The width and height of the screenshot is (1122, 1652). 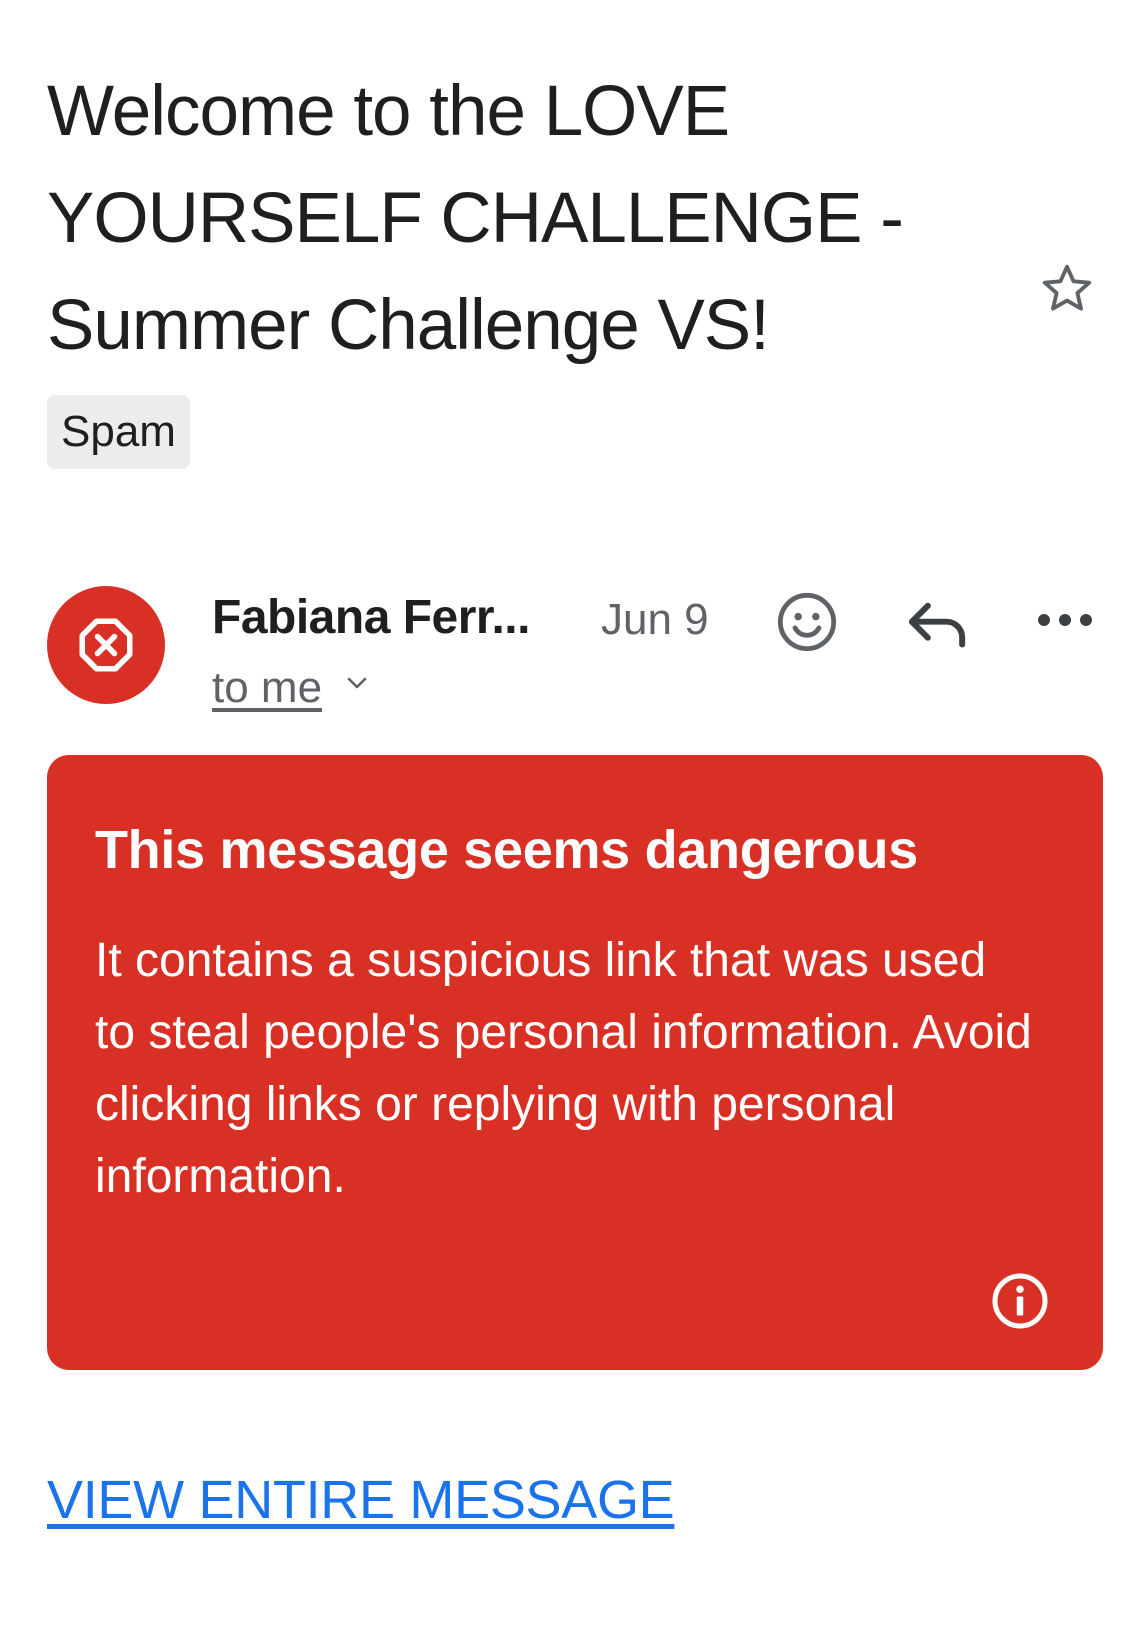 What do you see at coordinates (1020, 1301) in the screenshot?
I see `info-icon` at bounding box center [1020, 1301].